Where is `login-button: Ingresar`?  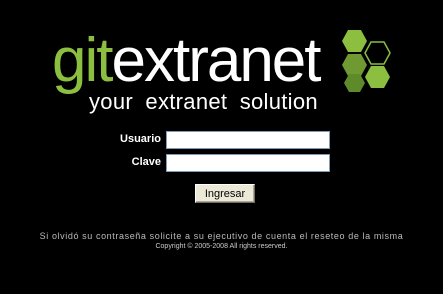 login-button: Ingresar is located at coordinates (225, 193).